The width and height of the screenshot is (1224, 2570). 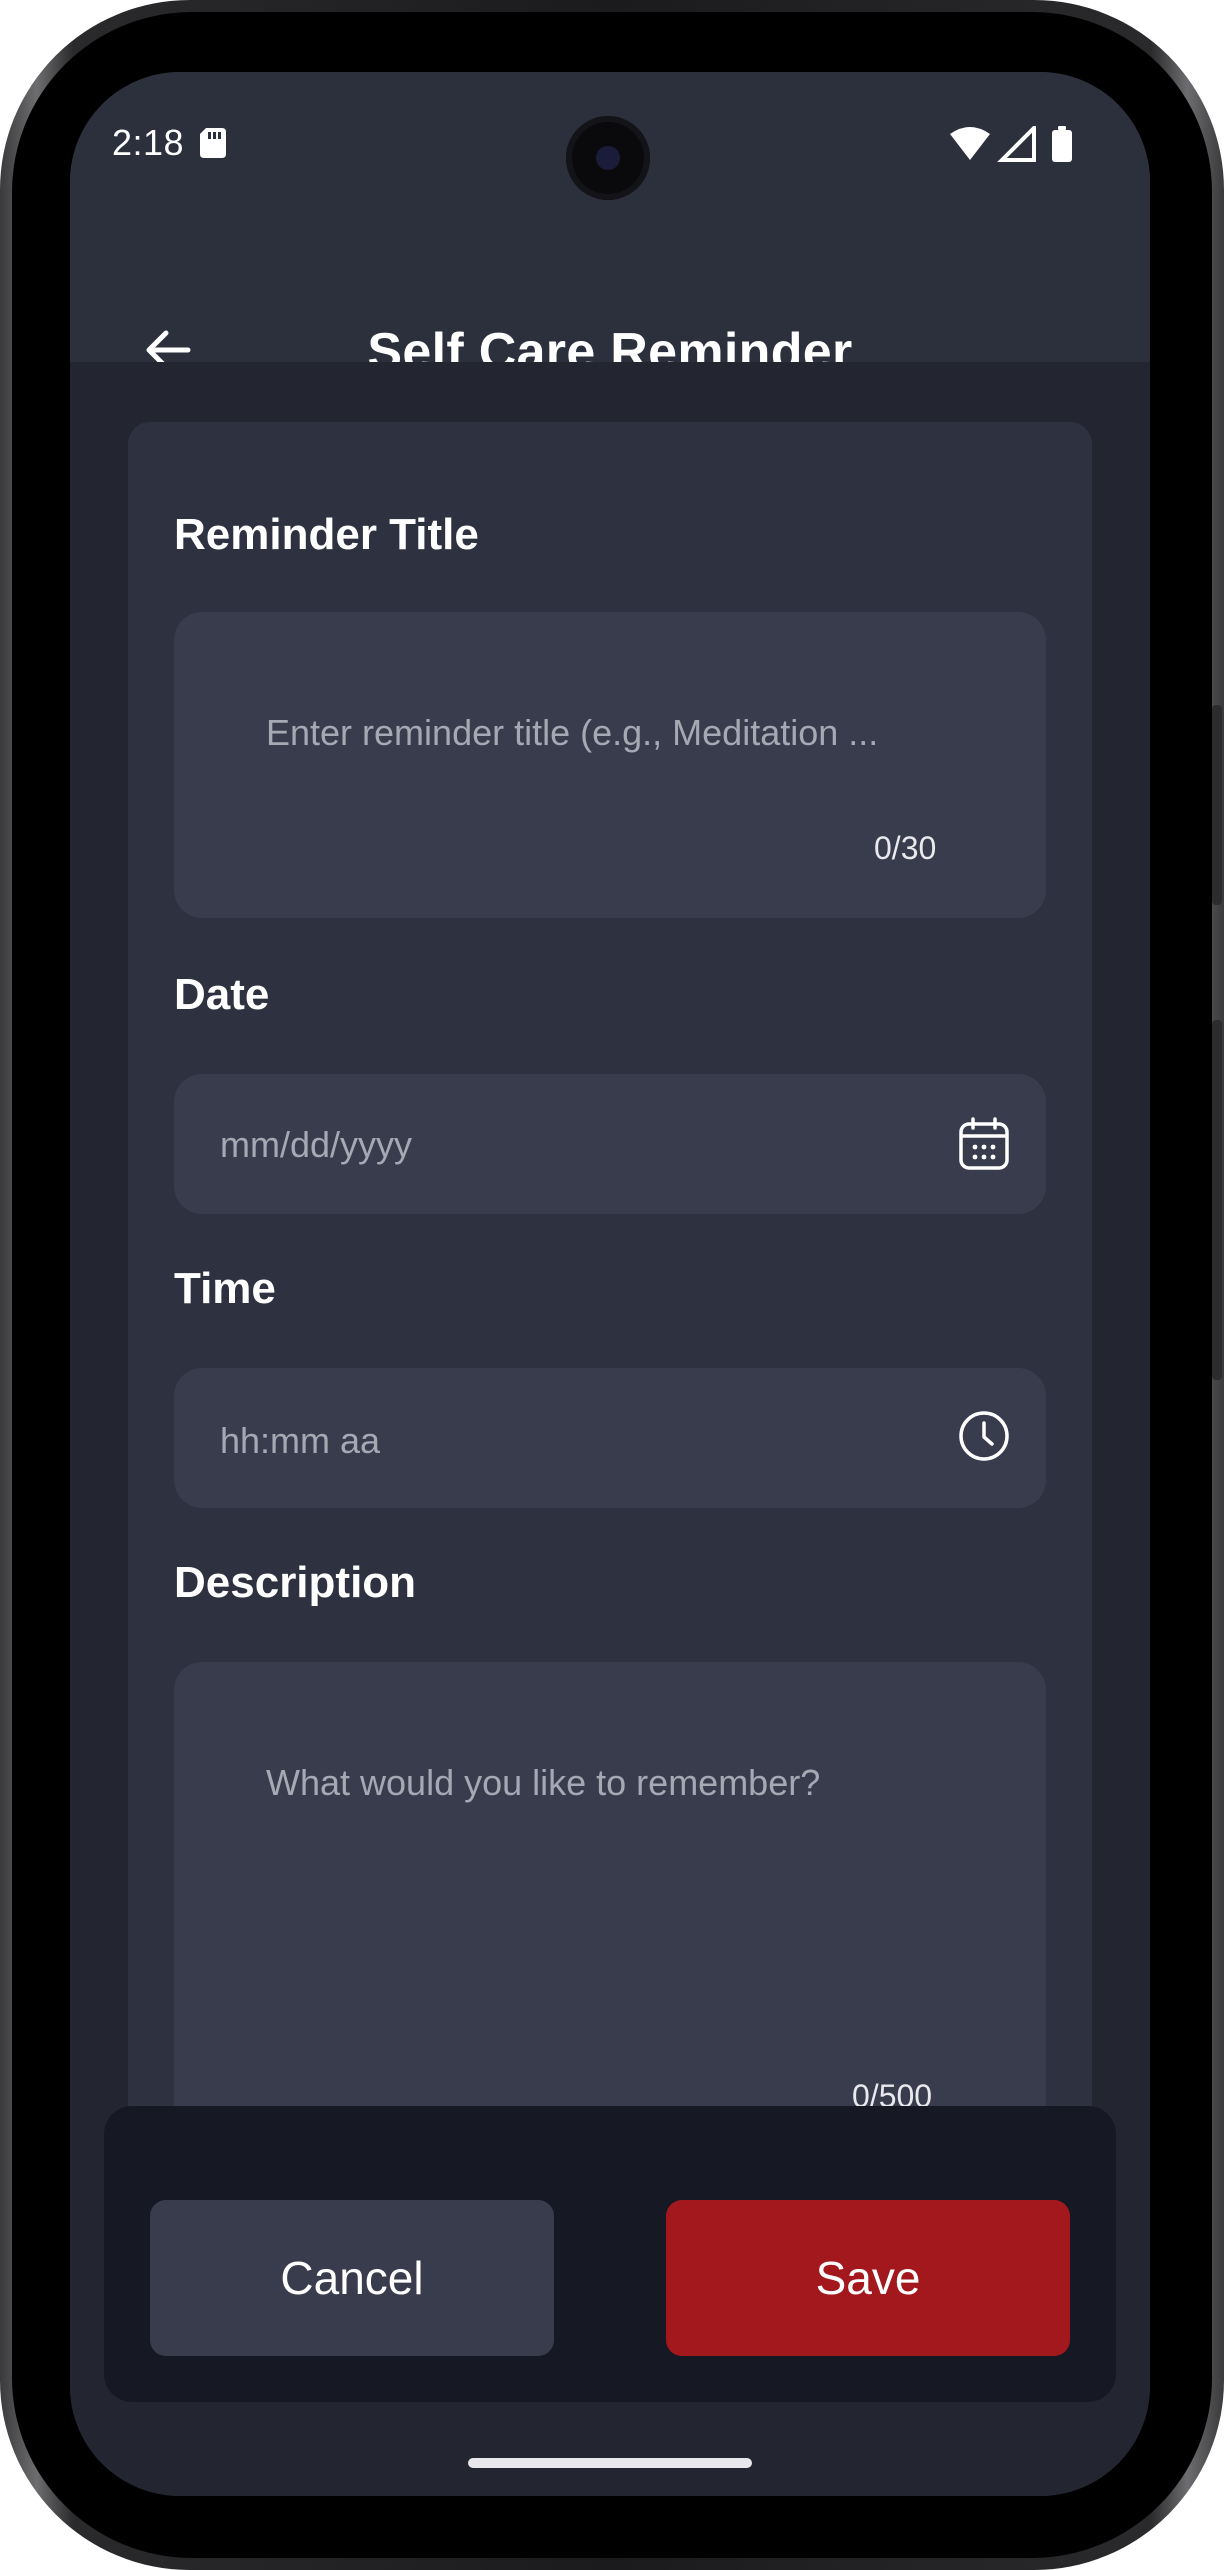 What do you see at coordinates (610, 1144) in the screenshot?
I see `date-field: mm/dd/yyyy` at bounding box center [610, 1144].